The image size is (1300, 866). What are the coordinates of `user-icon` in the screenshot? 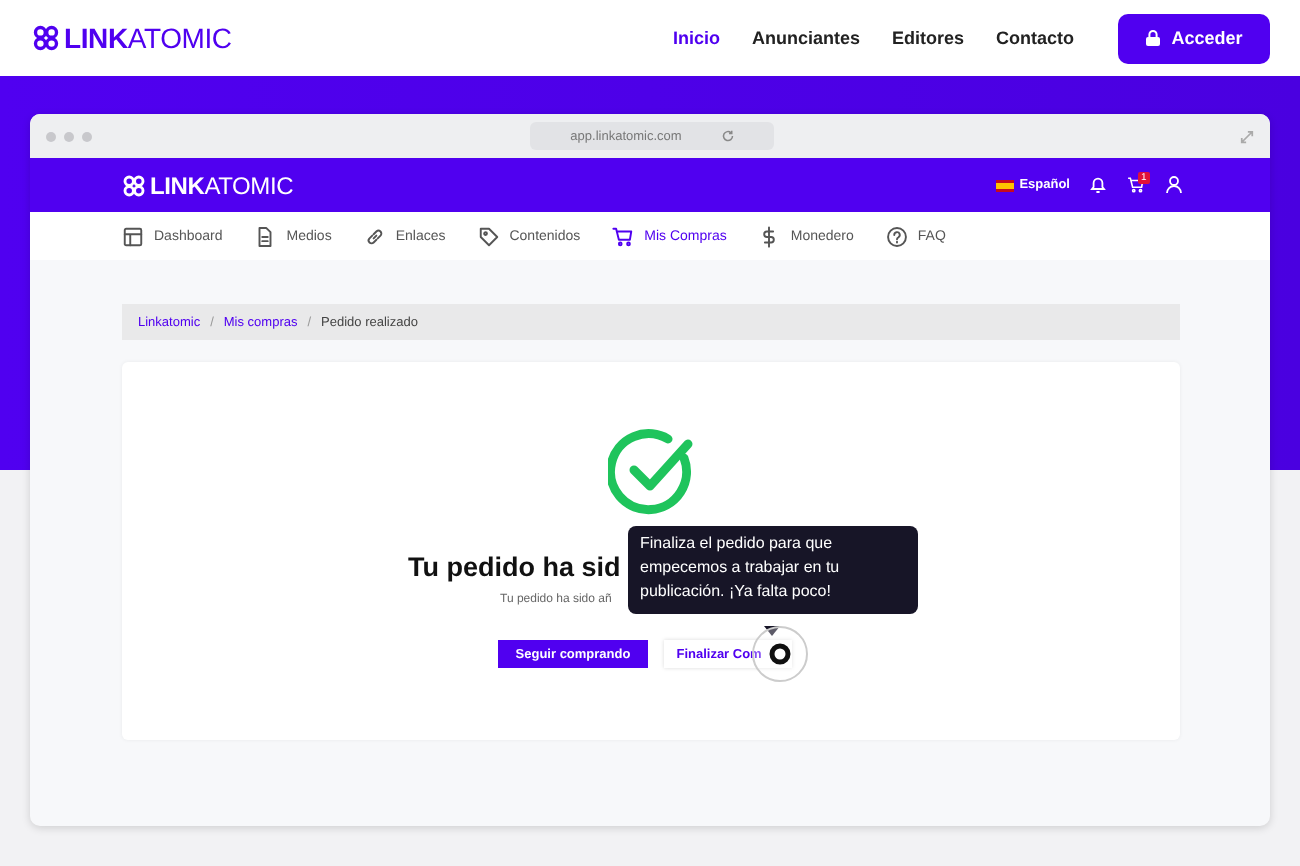 It's located at (1174, 185).